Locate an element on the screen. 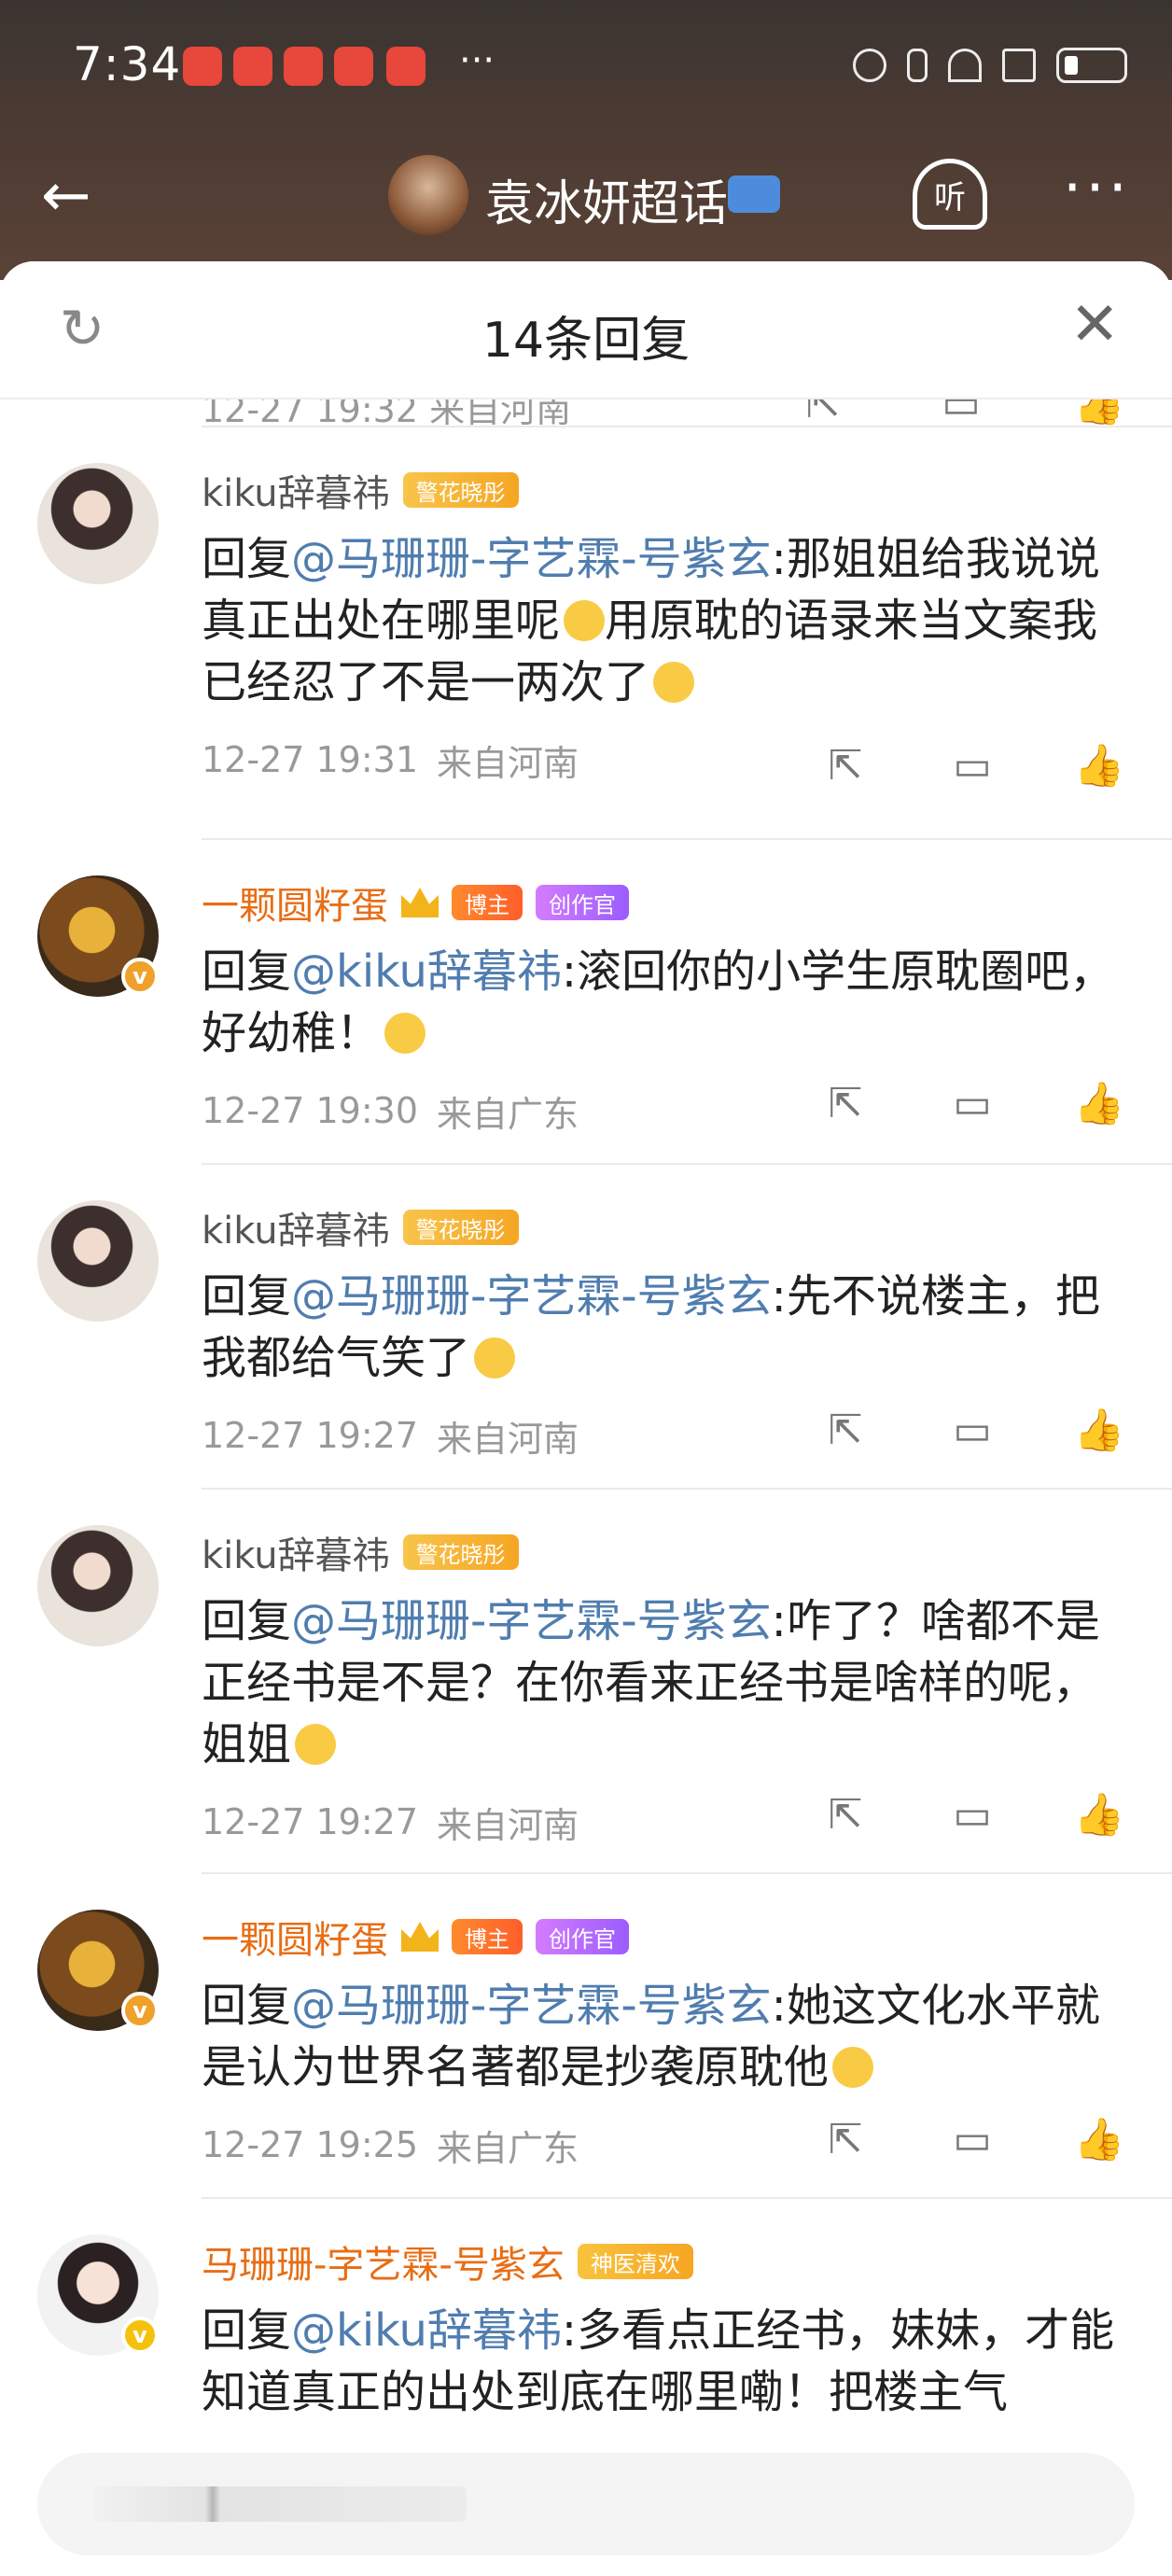  pleading-emoji-icon is located at coordinates (316, 1744).